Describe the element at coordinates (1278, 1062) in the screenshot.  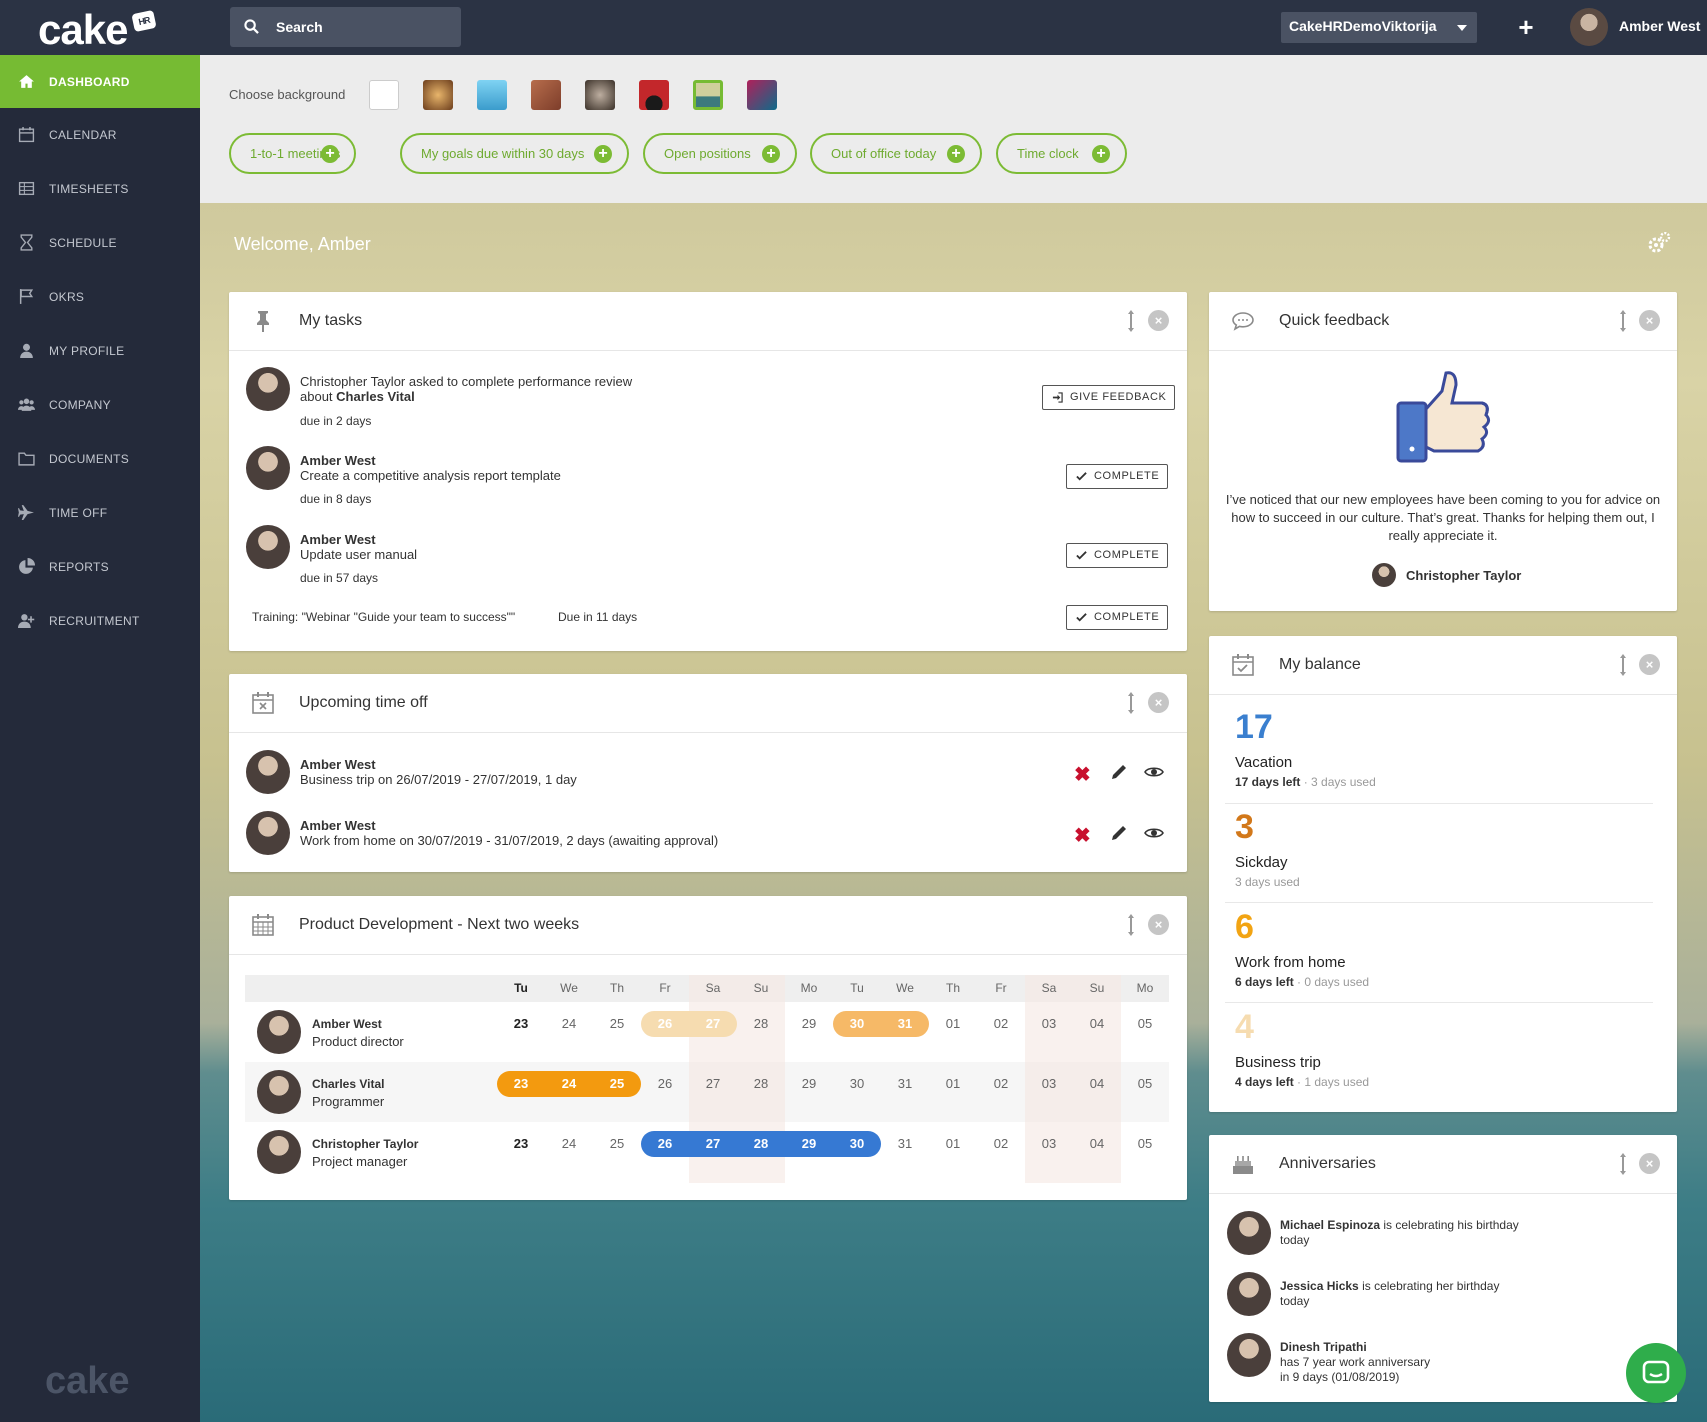
I see `balance-label: Business trip` at that location.